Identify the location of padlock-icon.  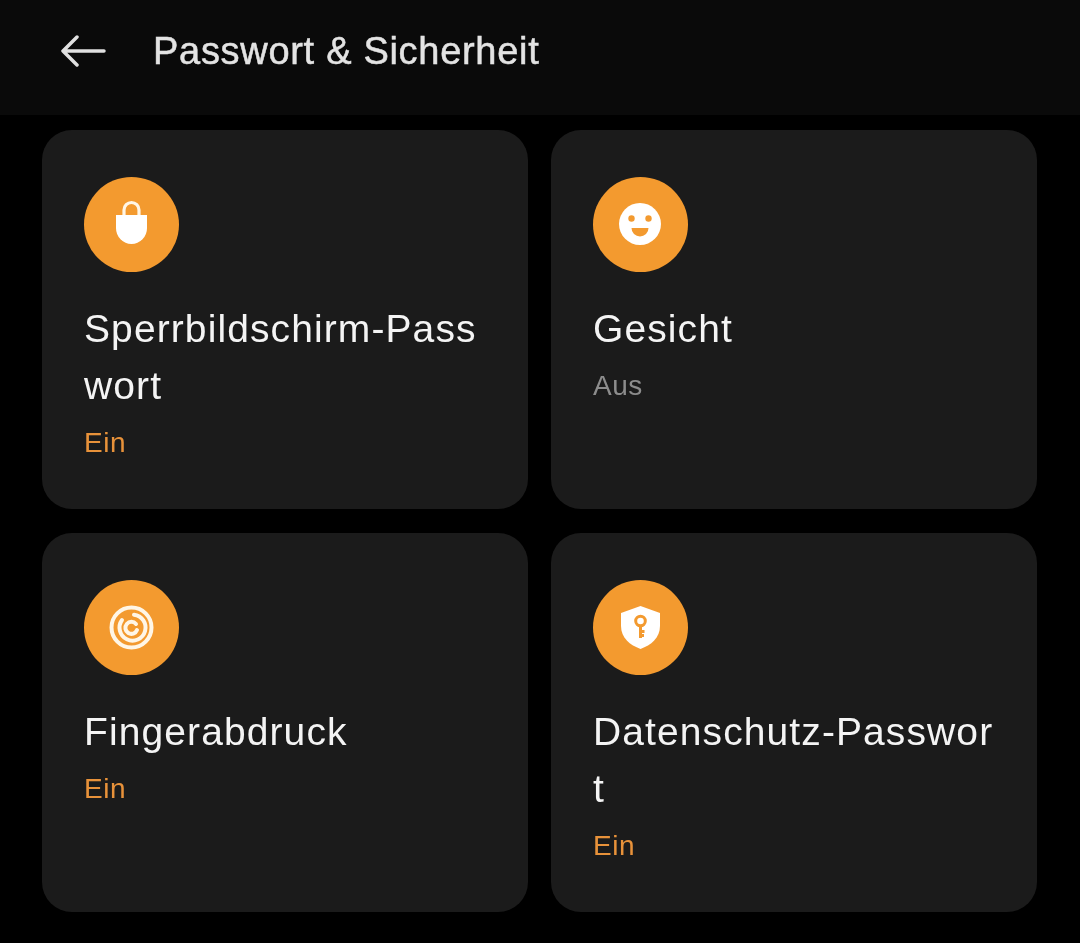
(131, 224).